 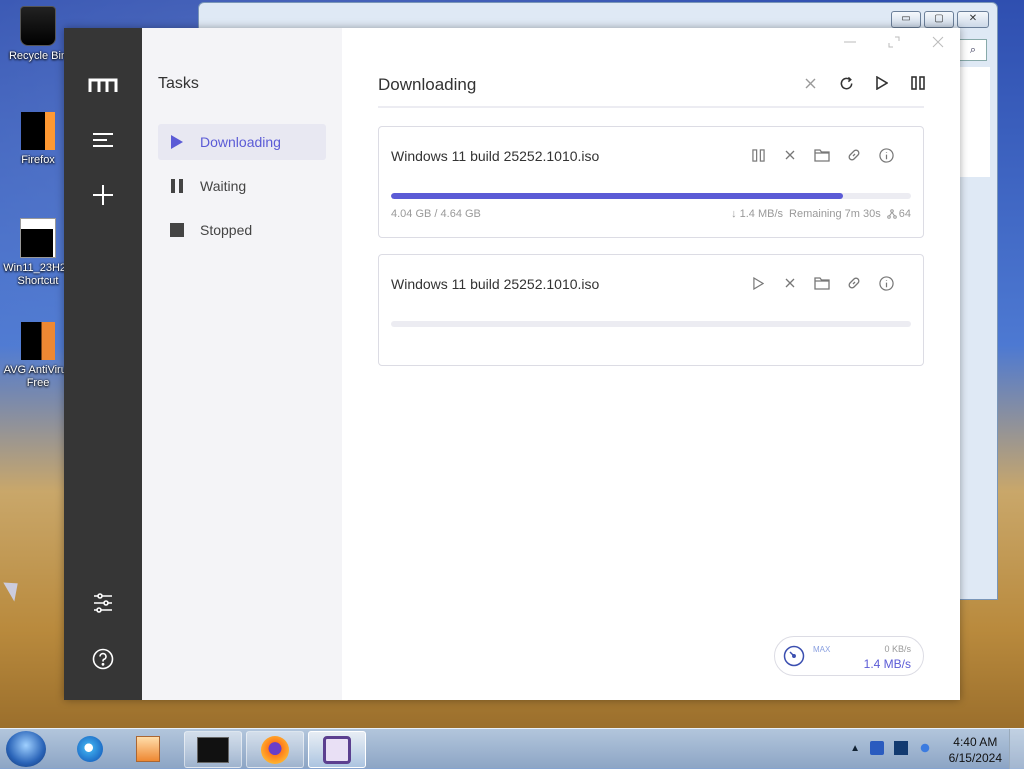 What do you see at coordinates (651, 107) in the screenshot?
I see `header-divider` at bounding box center [651, 107].